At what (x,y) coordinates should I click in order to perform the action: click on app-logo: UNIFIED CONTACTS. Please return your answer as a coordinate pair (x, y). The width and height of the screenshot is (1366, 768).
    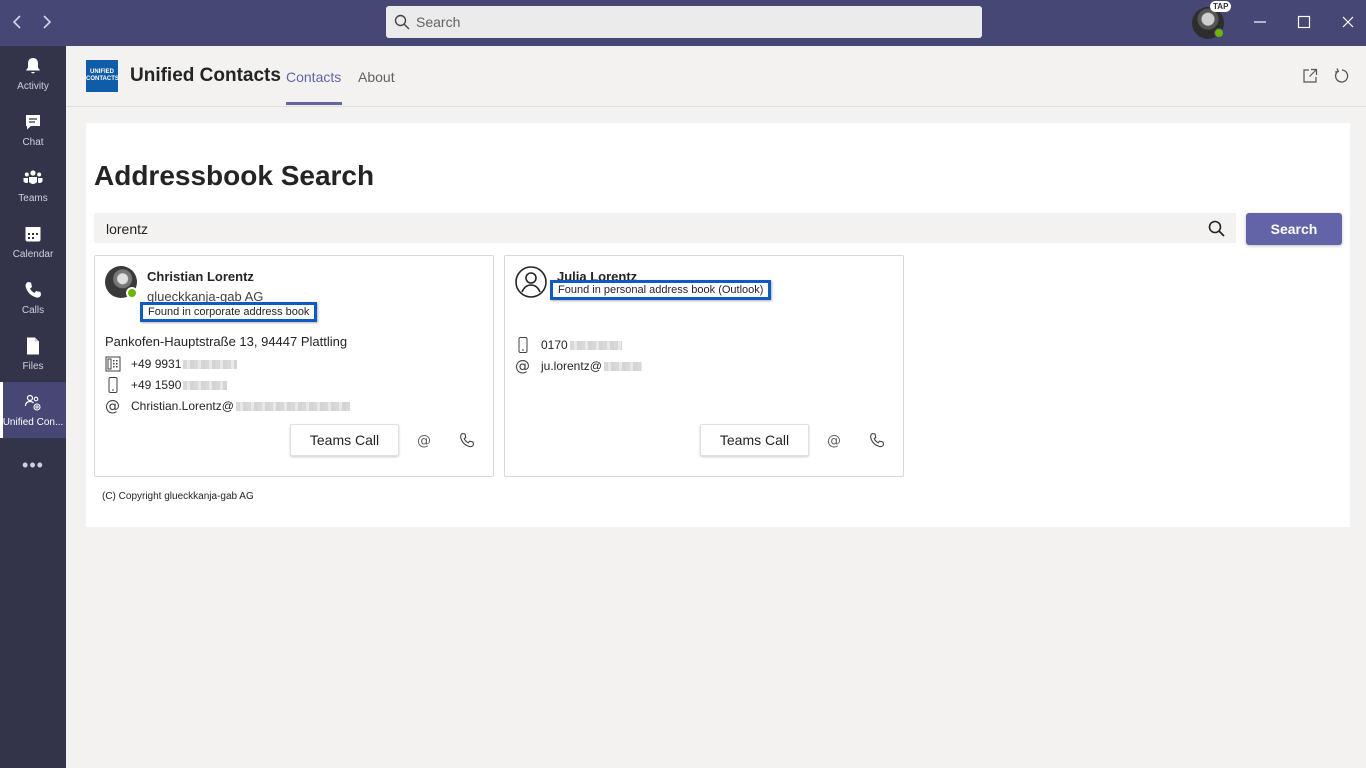
    Looking at the image, I should click on (102, 76).